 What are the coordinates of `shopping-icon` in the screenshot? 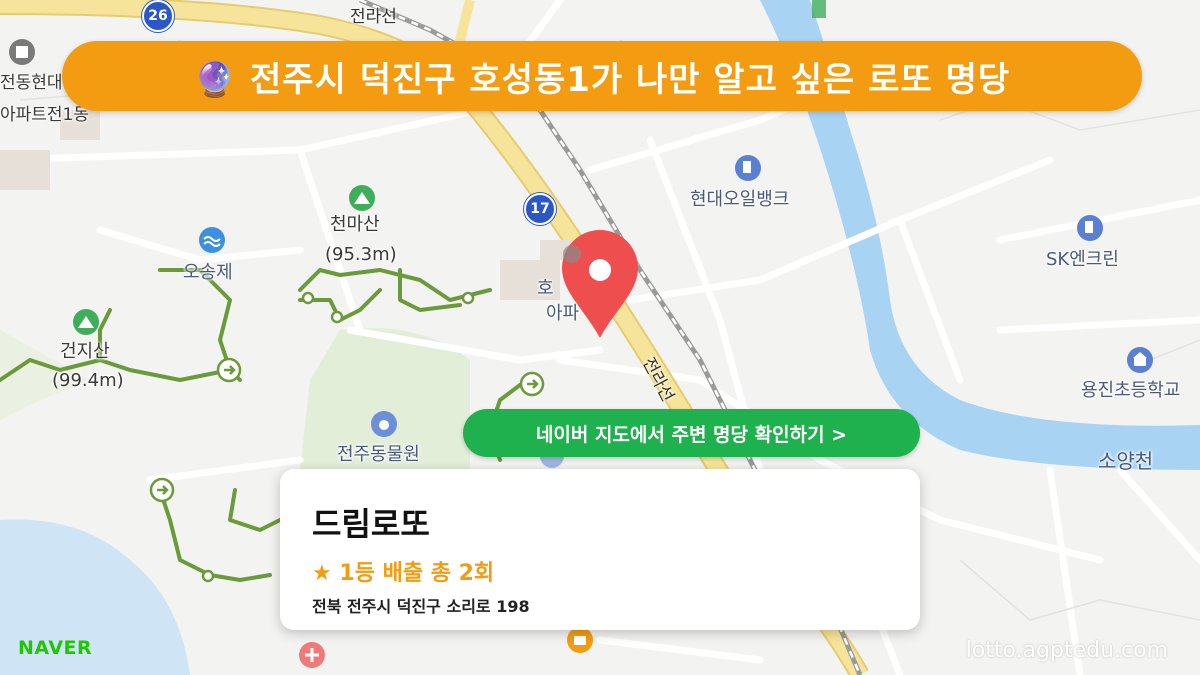 It's located at (580, 640).